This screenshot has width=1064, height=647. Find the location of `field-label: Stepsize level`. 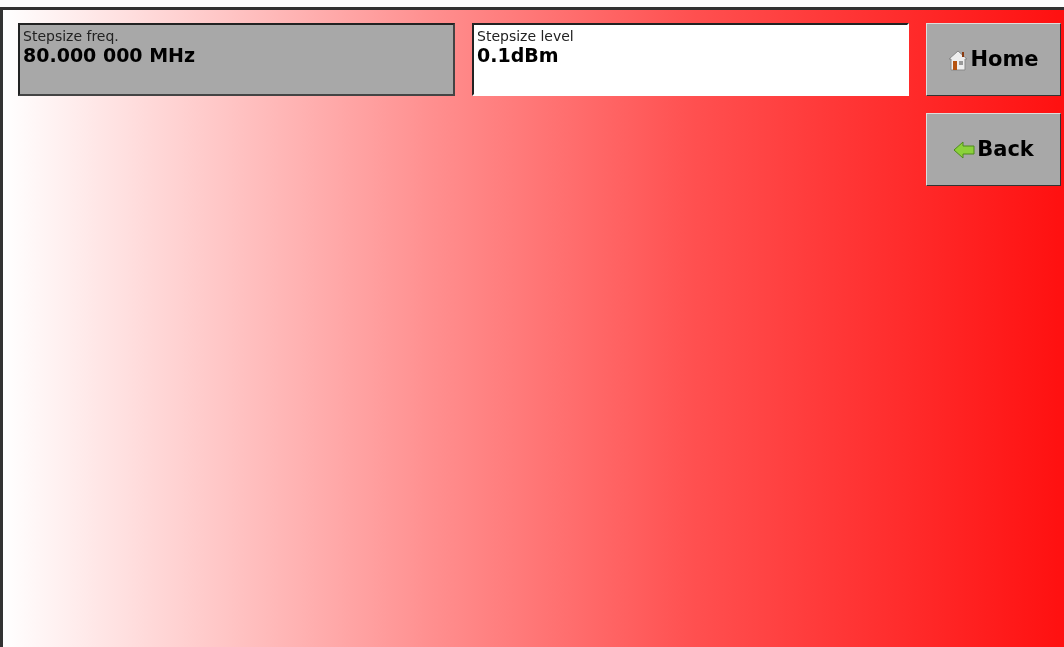

field-label: Stepsize level is located at coordinates (526, 36).